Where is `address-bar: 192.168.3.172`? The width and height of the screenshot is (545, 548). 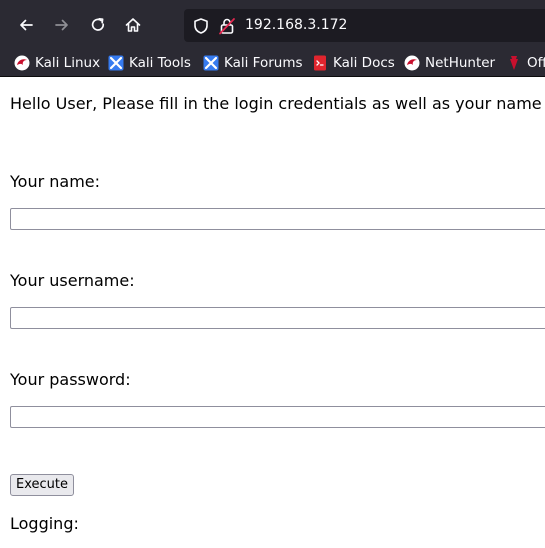
address-bar: 192.168.3.172 is located at coordinates (364, 25).